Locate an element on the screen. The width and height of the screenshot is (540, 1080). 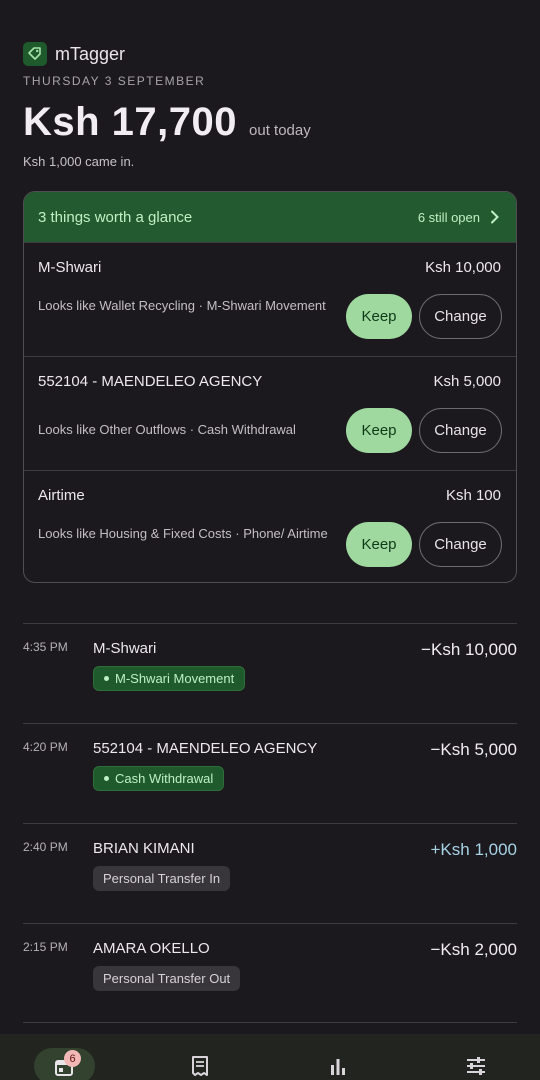
category-label: Personal Transfer Out is located at coordinates (167, 978).